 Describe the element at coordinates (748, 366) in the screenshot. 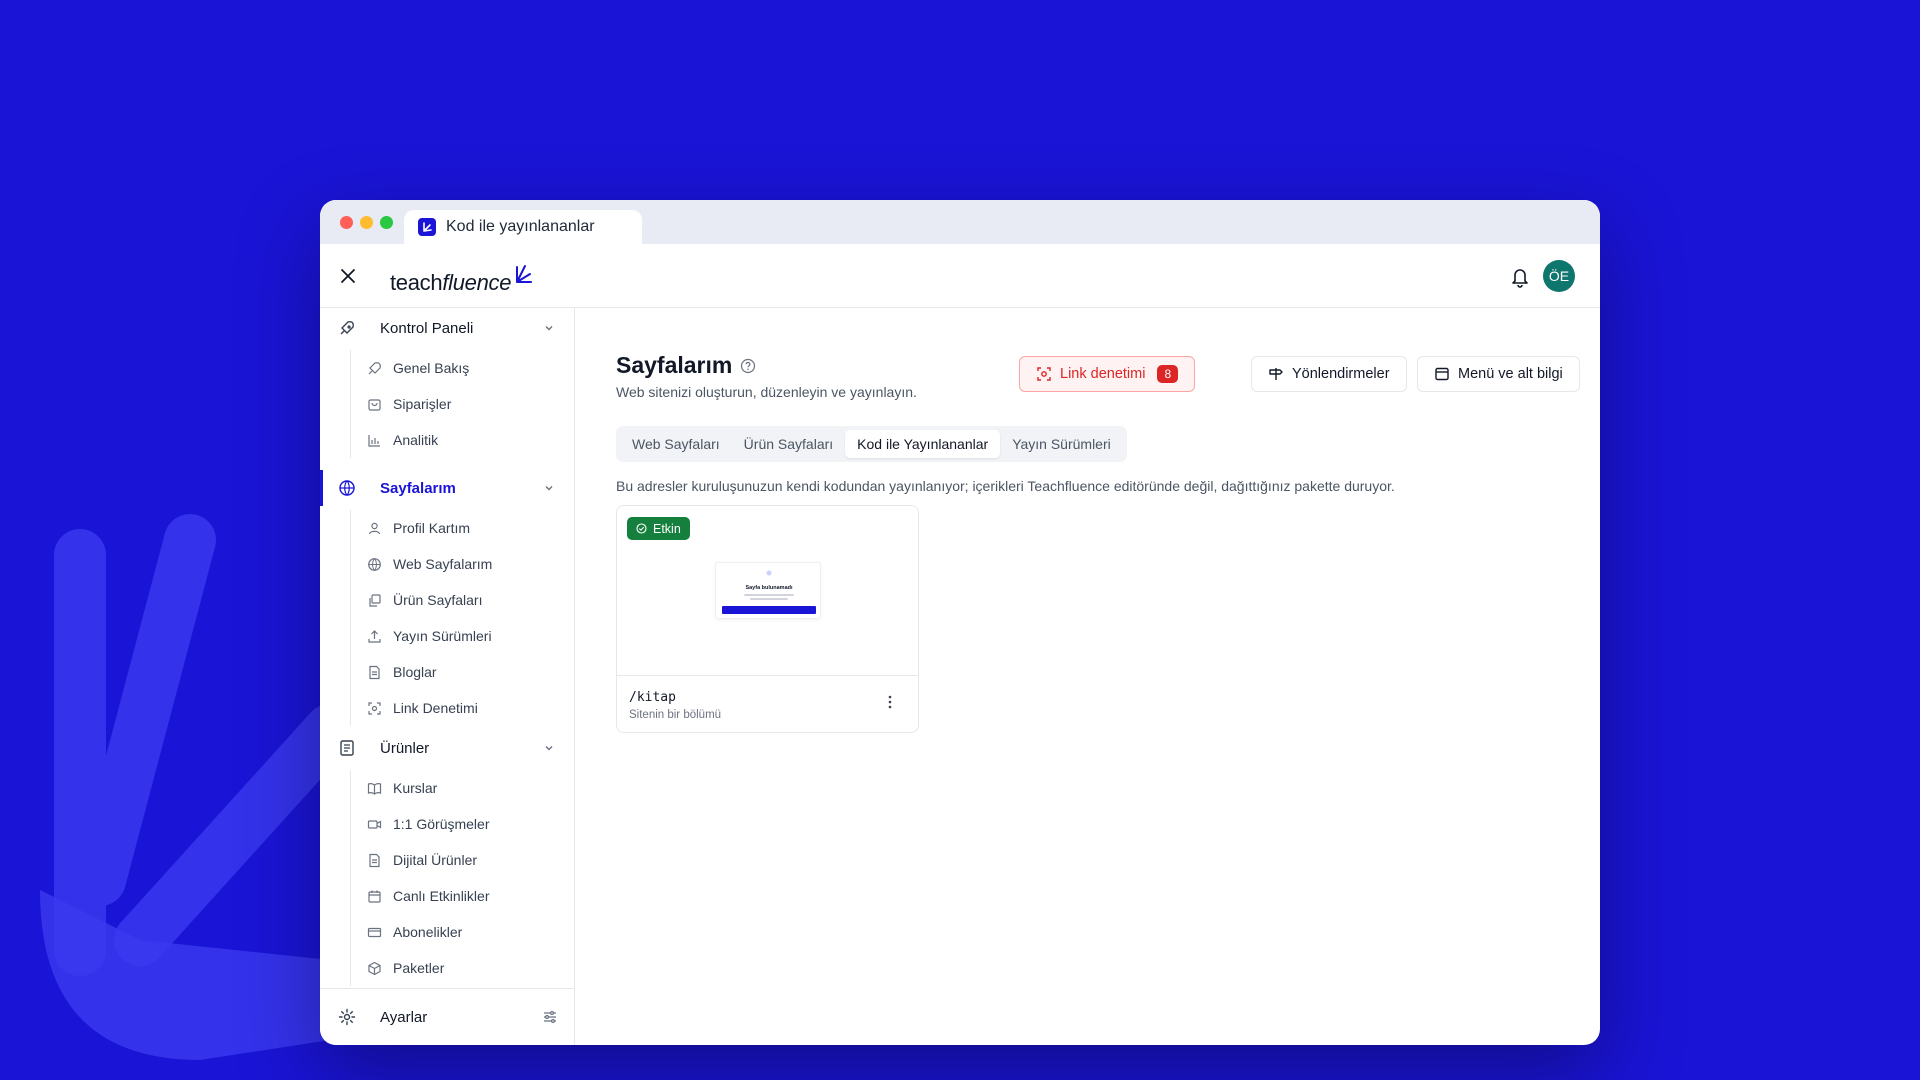

I see `help-circle-icon` at that location.